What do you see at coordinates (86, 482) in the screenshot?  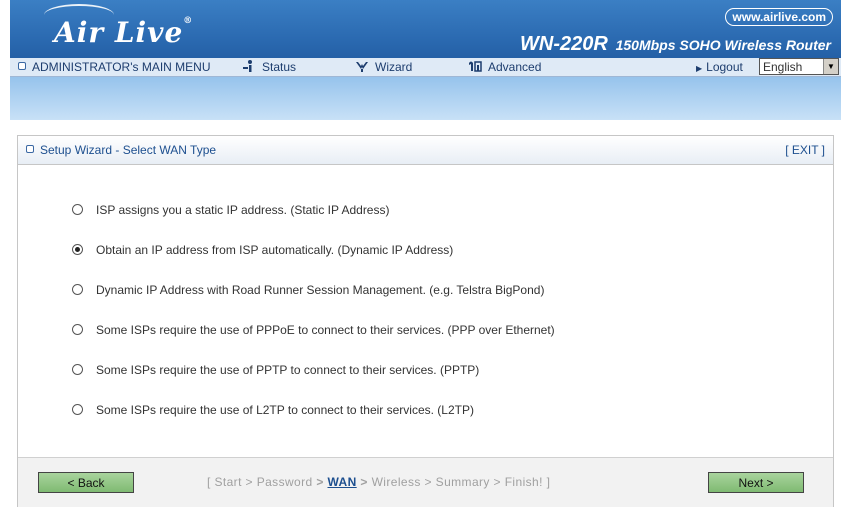 I see `back-button: < Back` at bounding box center [86, 482].